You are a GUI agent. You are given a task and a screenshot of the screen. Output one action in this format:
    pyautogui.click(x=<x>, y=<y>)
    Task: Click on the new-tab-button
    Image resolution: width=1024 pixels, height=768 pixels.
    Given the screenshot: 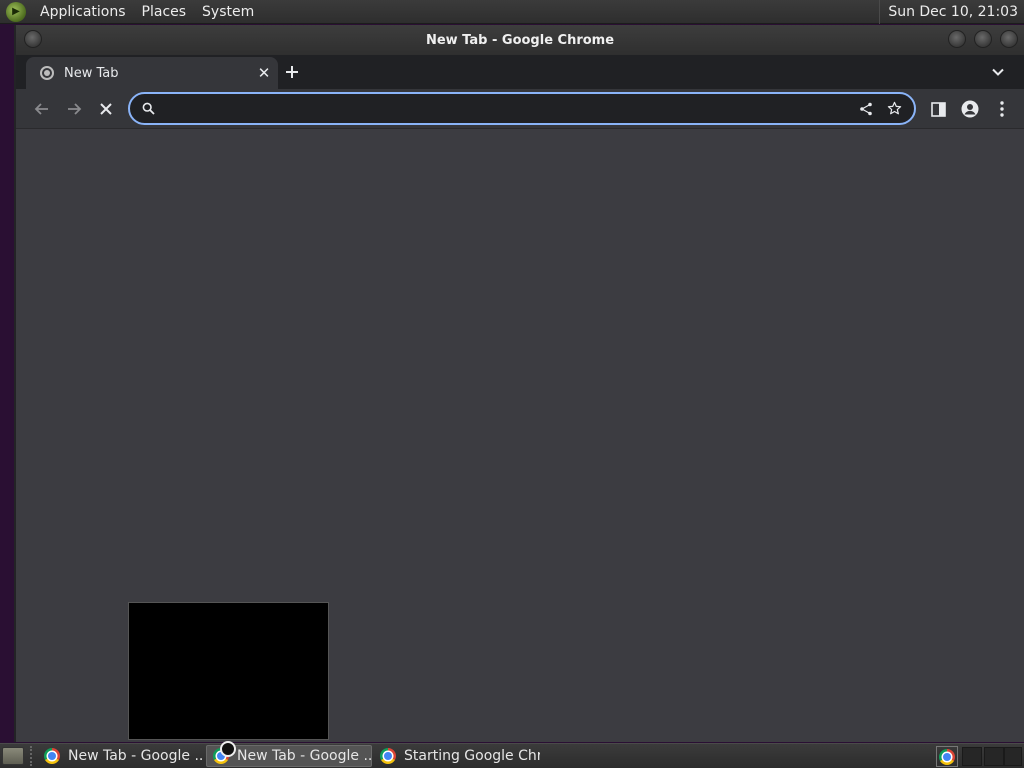 What is the action you would take?
    pyautogui.click(x=292, y=72)
    